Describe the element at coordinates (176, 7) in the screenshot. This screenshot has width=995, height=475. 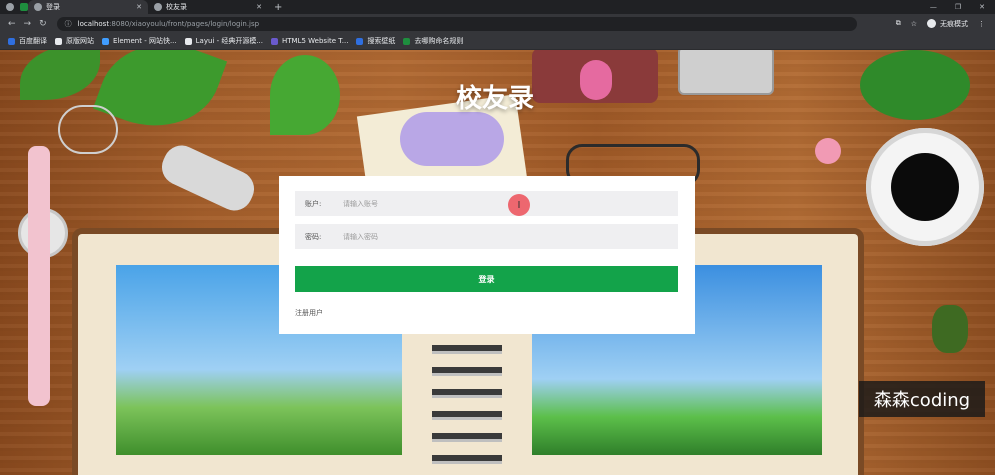
I see `tab-label: 校友录` at that location.